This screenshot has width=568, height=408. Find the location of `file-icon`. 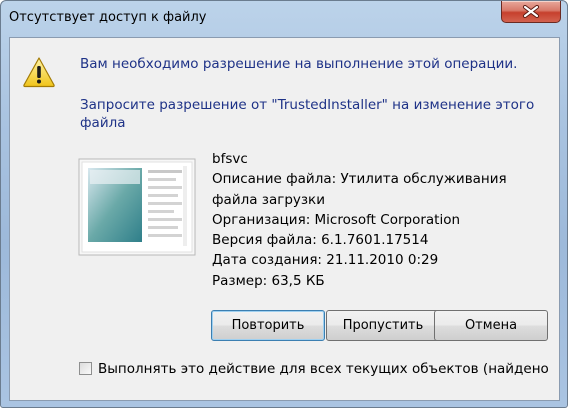

file-icon is located at coordinates (138, 210).